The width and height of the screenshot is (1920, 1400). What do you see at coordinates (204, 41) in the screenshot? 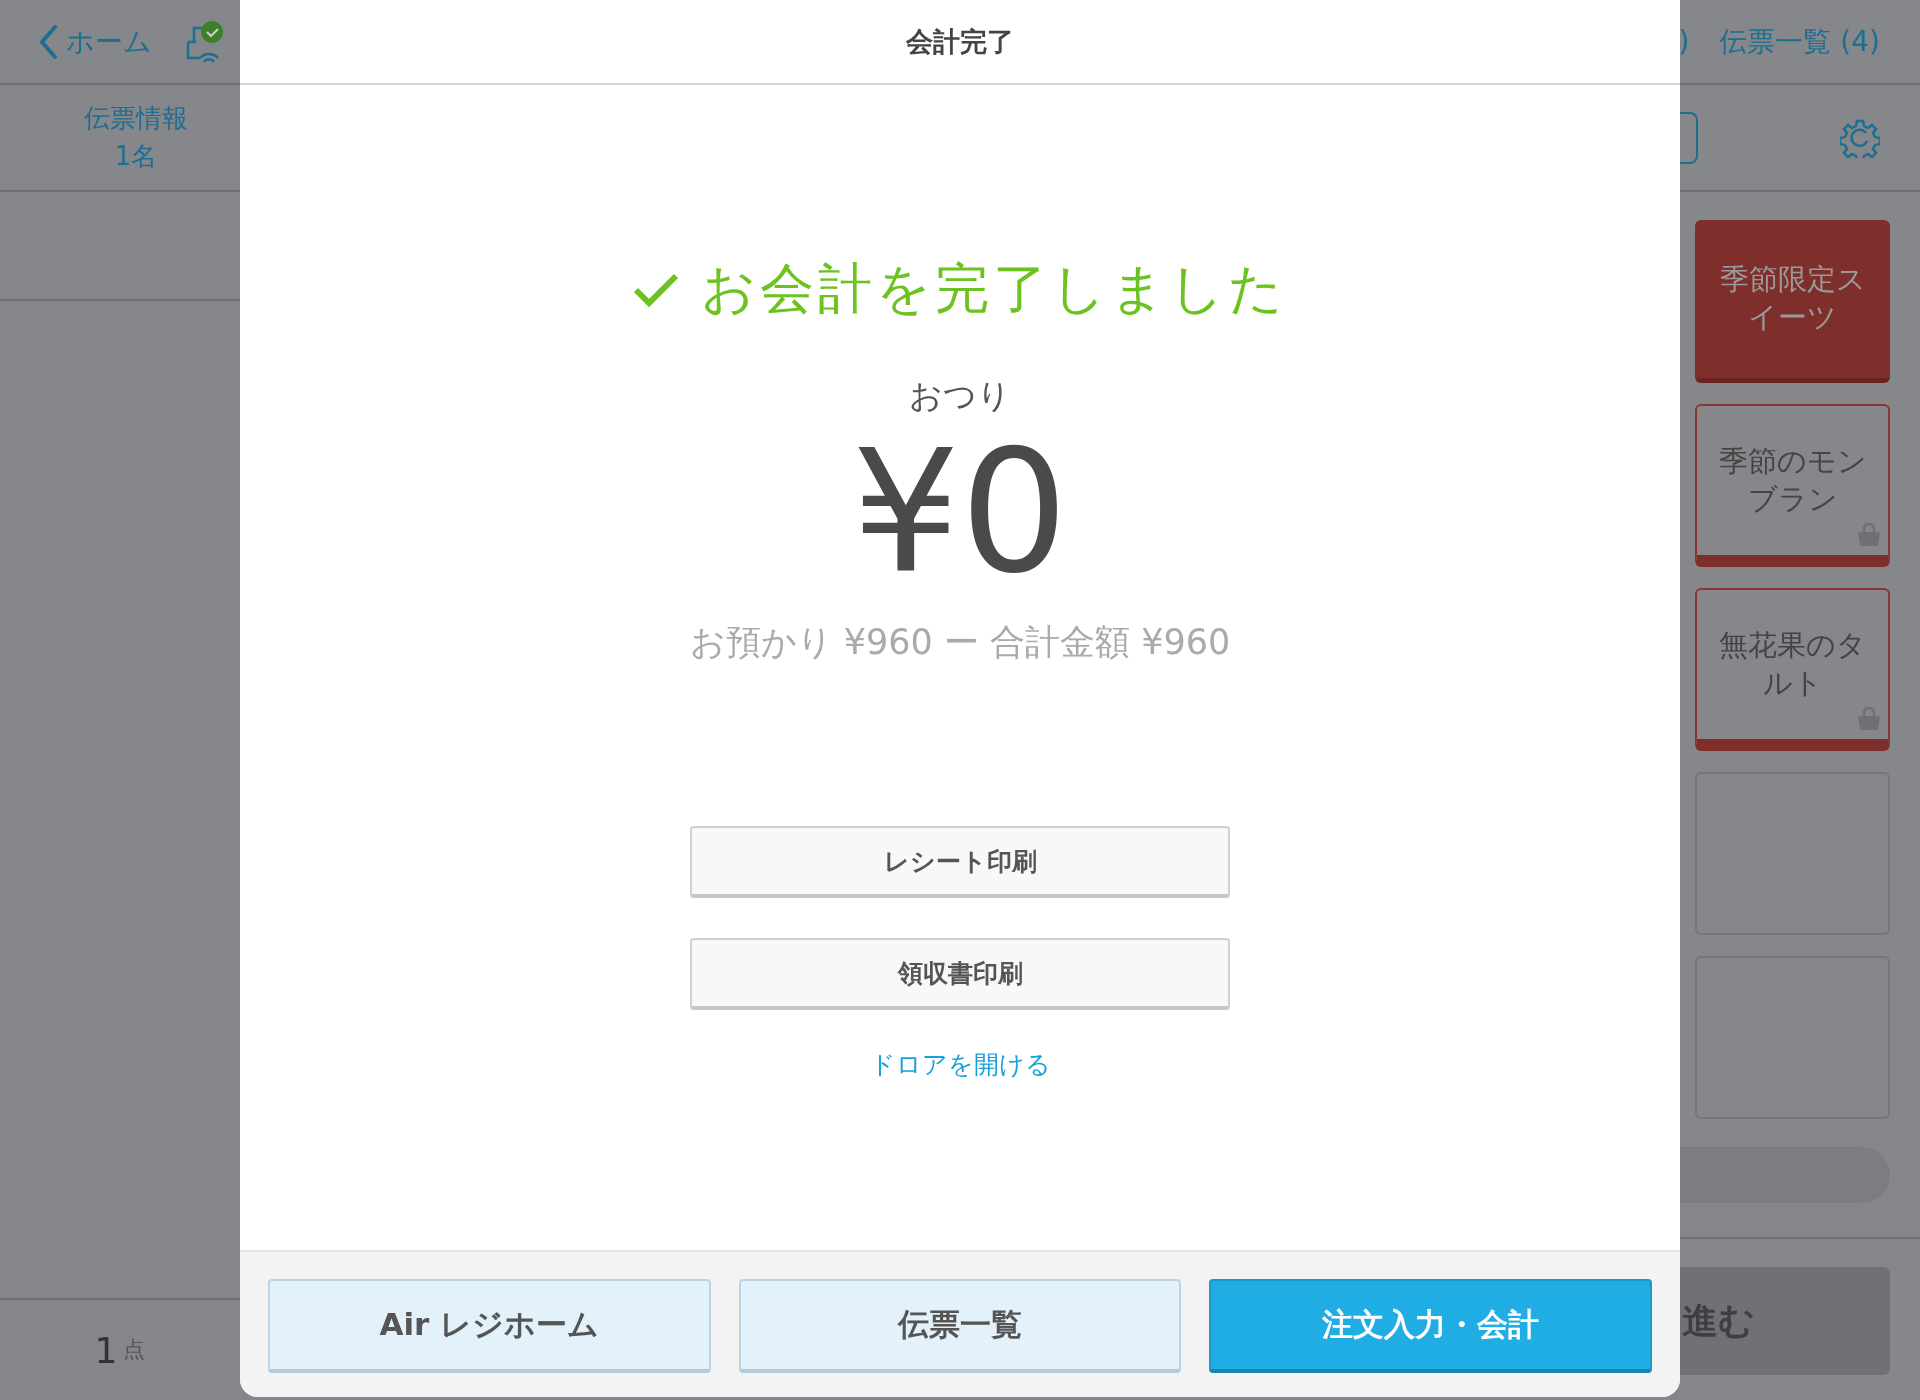
I see `printer-icon` at bounding box center [204, 41].